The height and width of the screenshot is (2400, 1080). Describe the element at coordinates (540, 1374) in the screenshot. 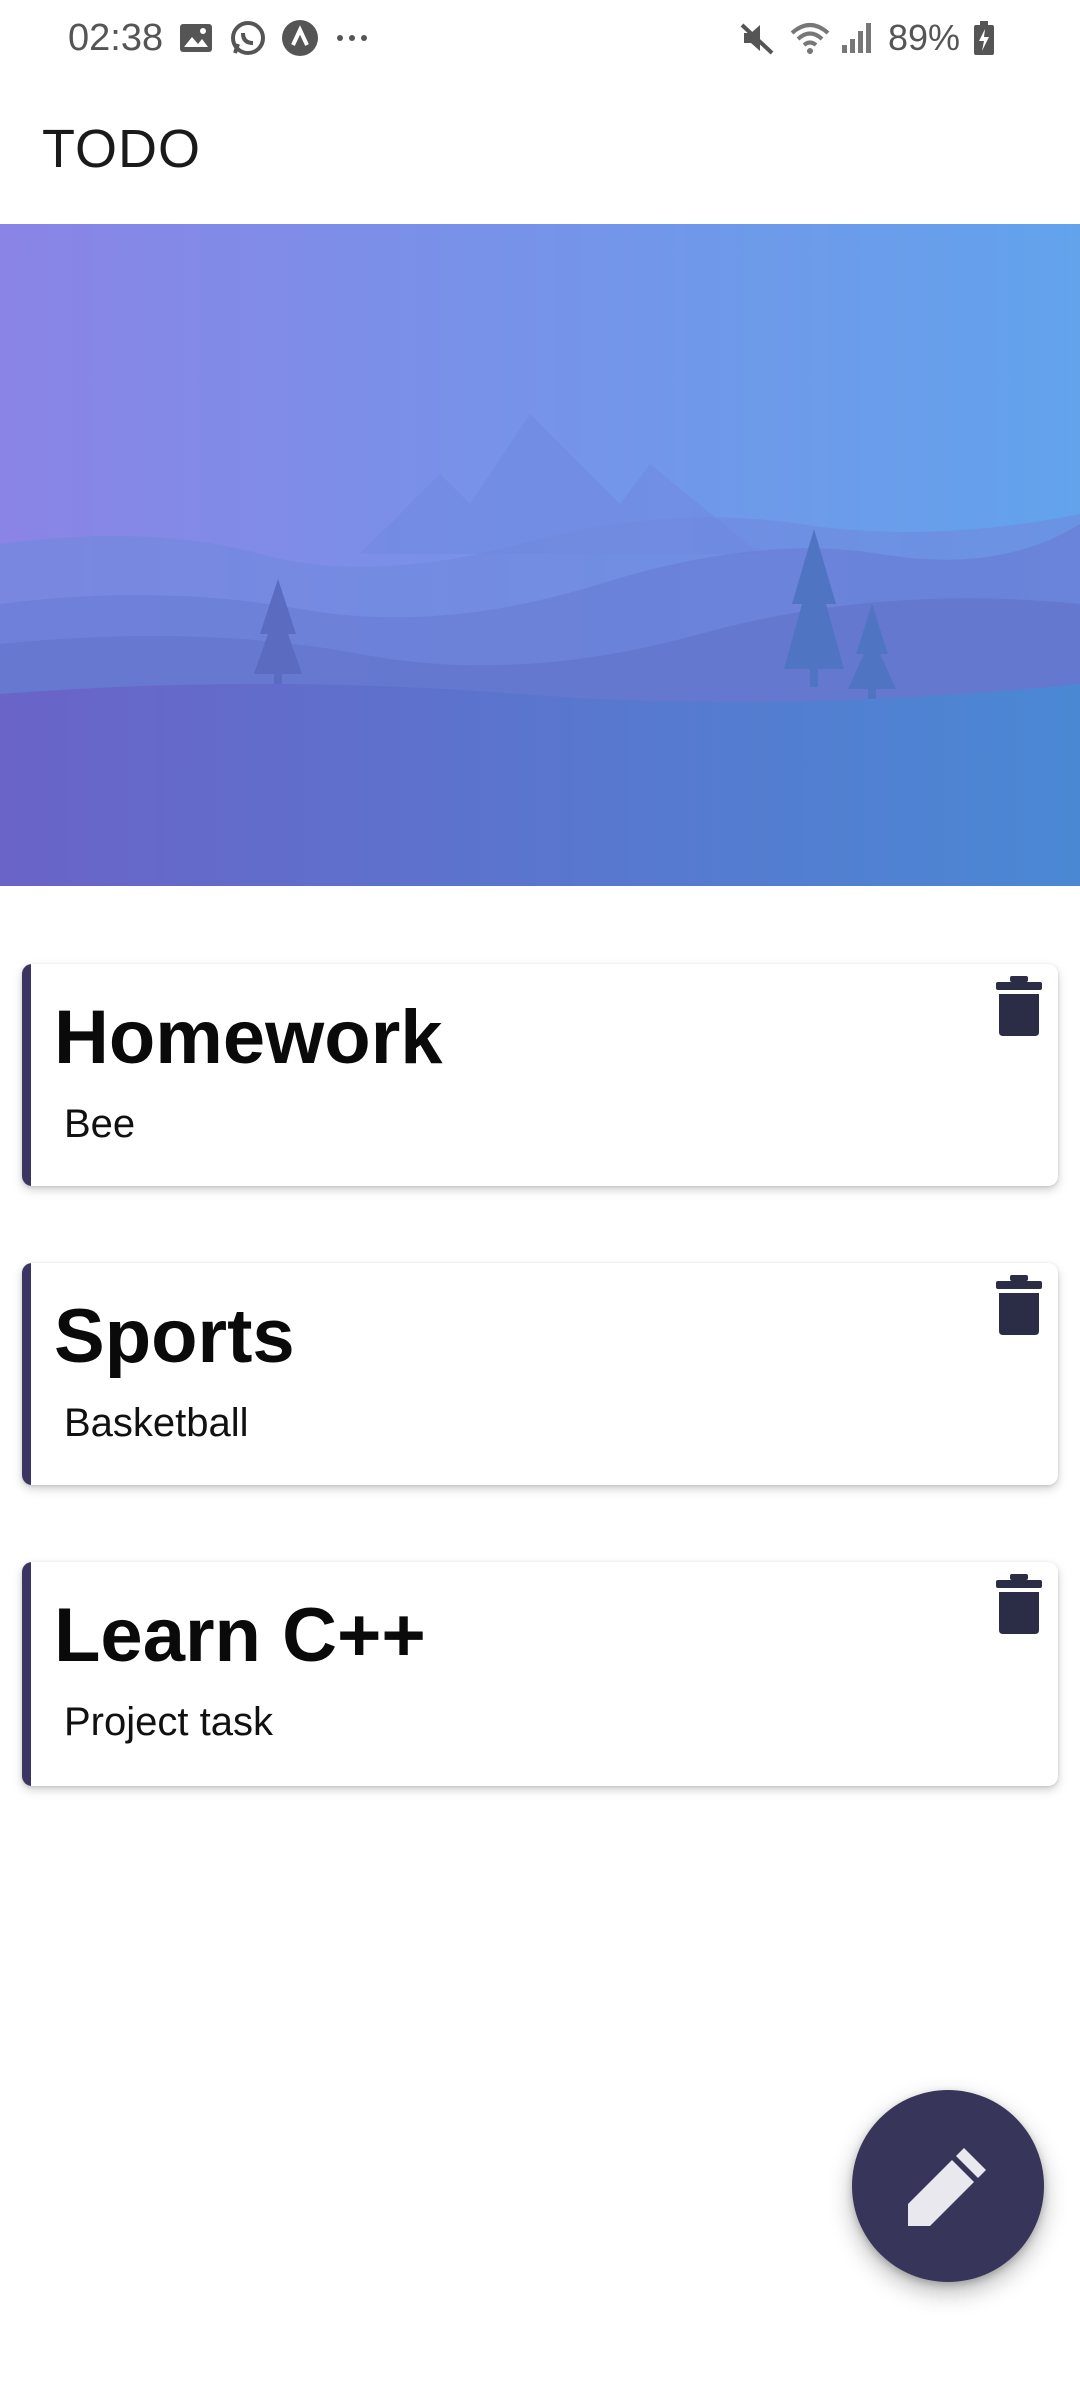

I see `todo-card: Sports Basketball` at that location.